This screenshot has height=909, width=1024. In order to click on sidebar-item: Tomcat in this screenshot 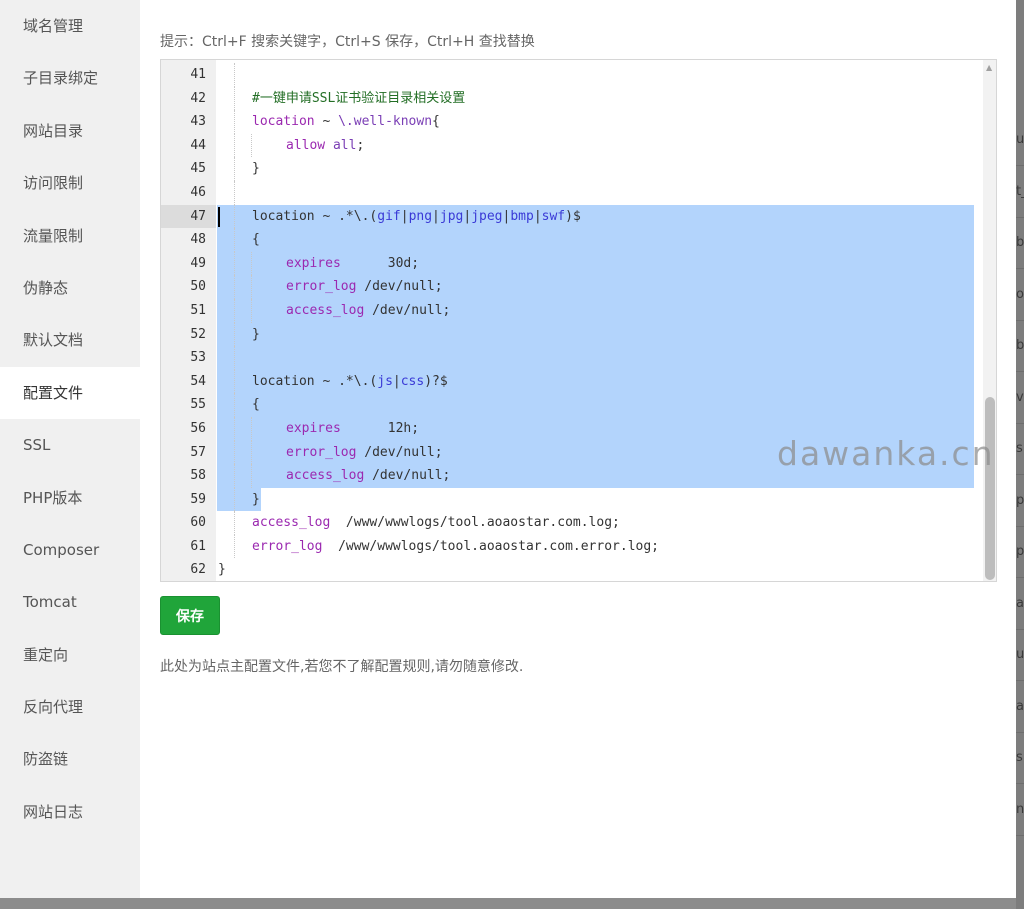, I will do `click(70, 602)`.